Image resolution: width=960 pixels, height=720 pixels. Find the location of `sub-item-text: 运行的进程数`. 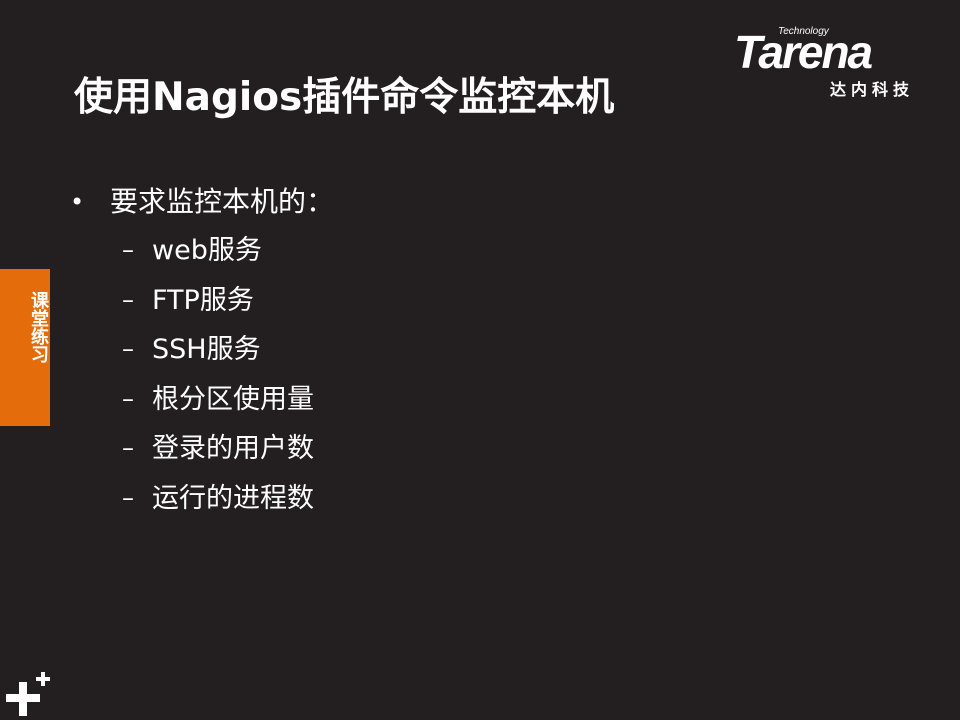

sub-item-text: 运行的进程数 is located at coordinates (233, 498).